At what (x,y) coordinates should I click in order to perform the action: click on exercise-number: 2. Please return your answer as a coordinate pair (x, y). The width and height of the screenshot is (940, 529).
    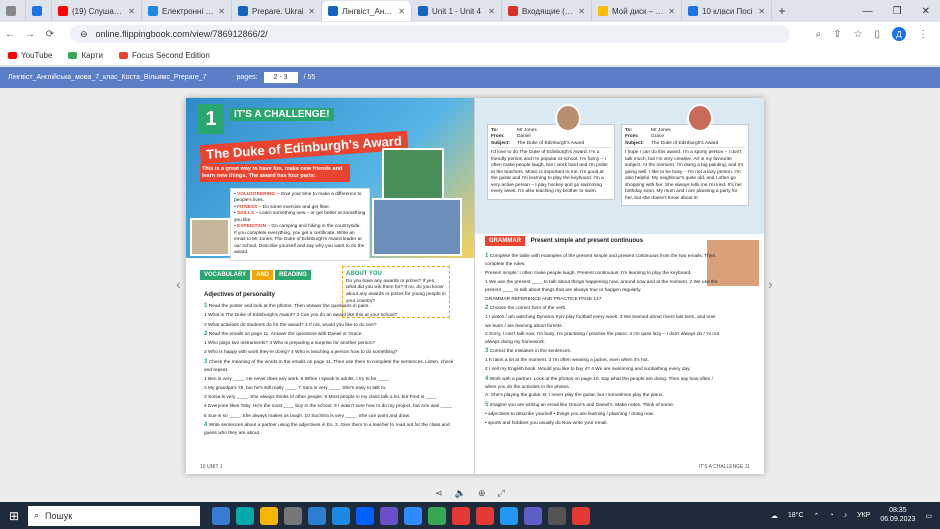
    Looking at the image, I should click on (206, 333).